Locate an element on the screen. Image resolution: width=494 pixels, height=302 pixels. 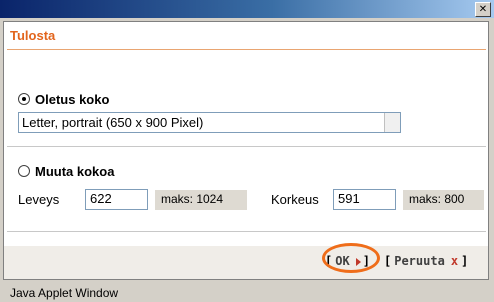
cancel-button: [Peruuta x] is located at coordinates (426, 261).